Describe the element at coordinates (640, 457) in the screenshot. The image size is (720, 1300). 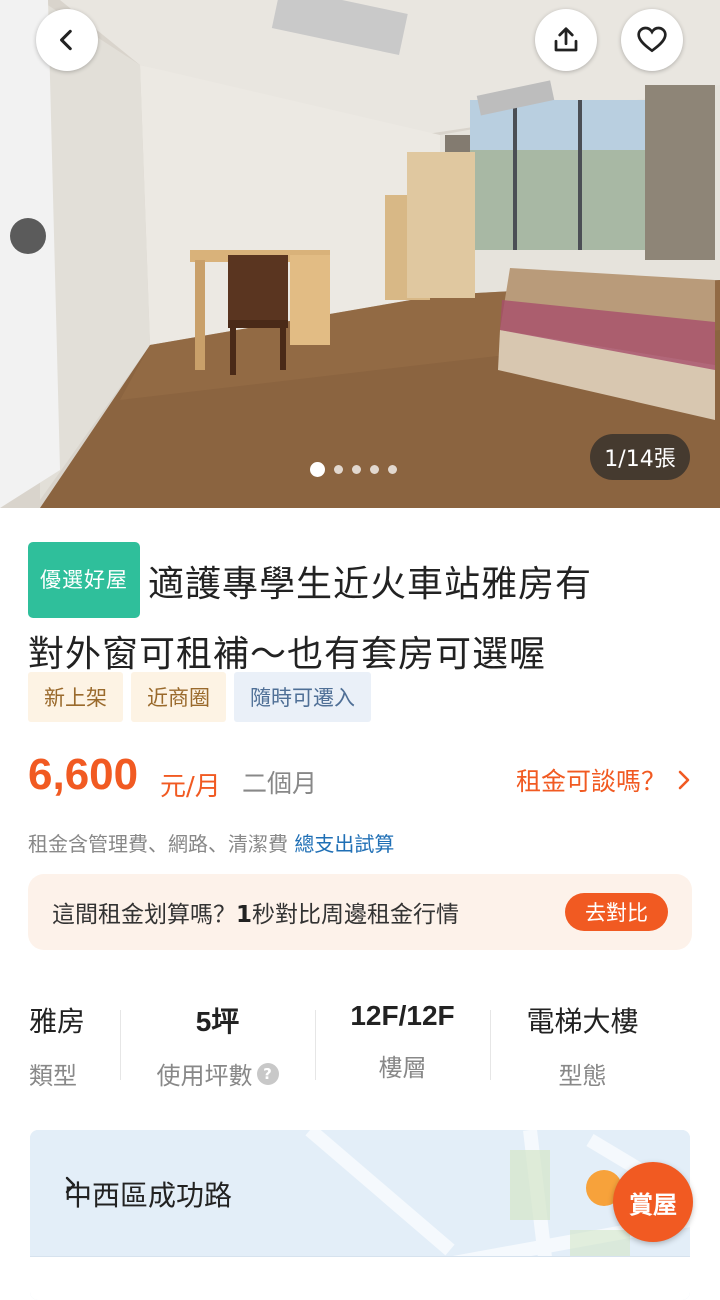
I see `photo-counter: 1/14張` at that location.